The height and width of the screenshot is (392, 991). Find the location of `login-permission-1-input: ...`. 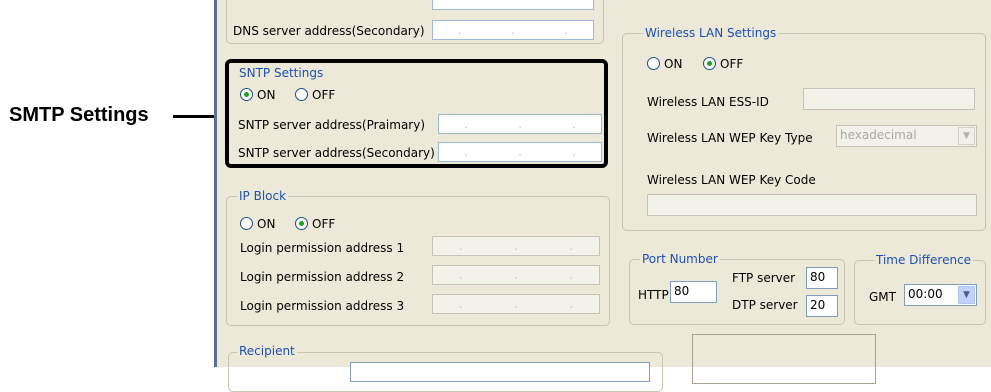

login-permission-1-input: ... is located at coordinates (516, 246).